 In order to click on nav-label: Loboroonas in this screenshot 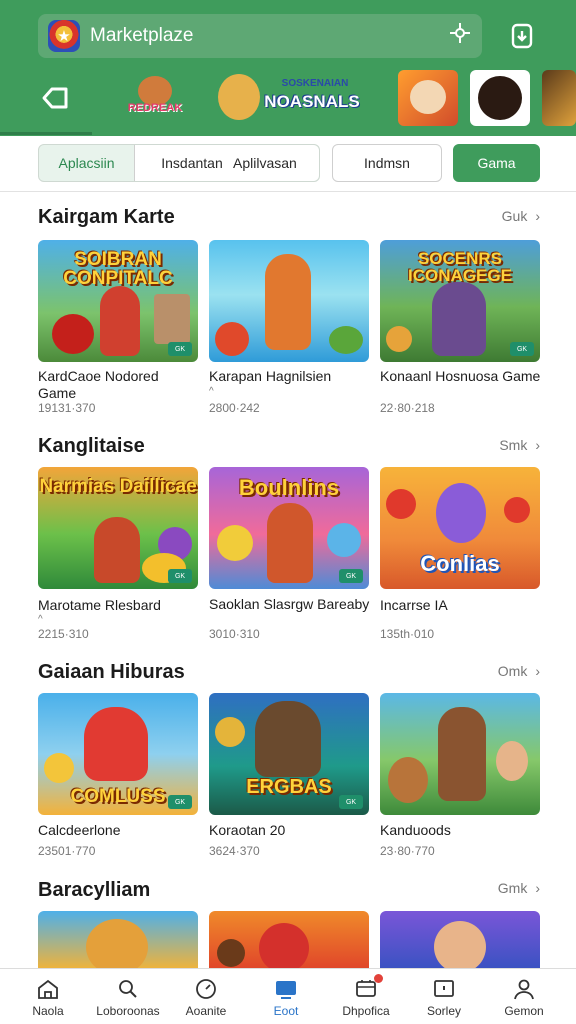, I will do `click(128, 1010)`.